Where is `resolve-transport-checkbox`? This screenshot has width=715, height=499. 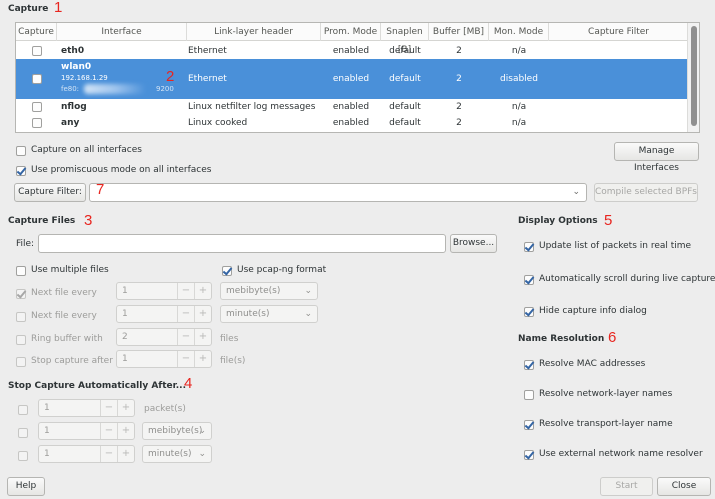 resolve-transport-checkbox is located at coordinates (529, 425).